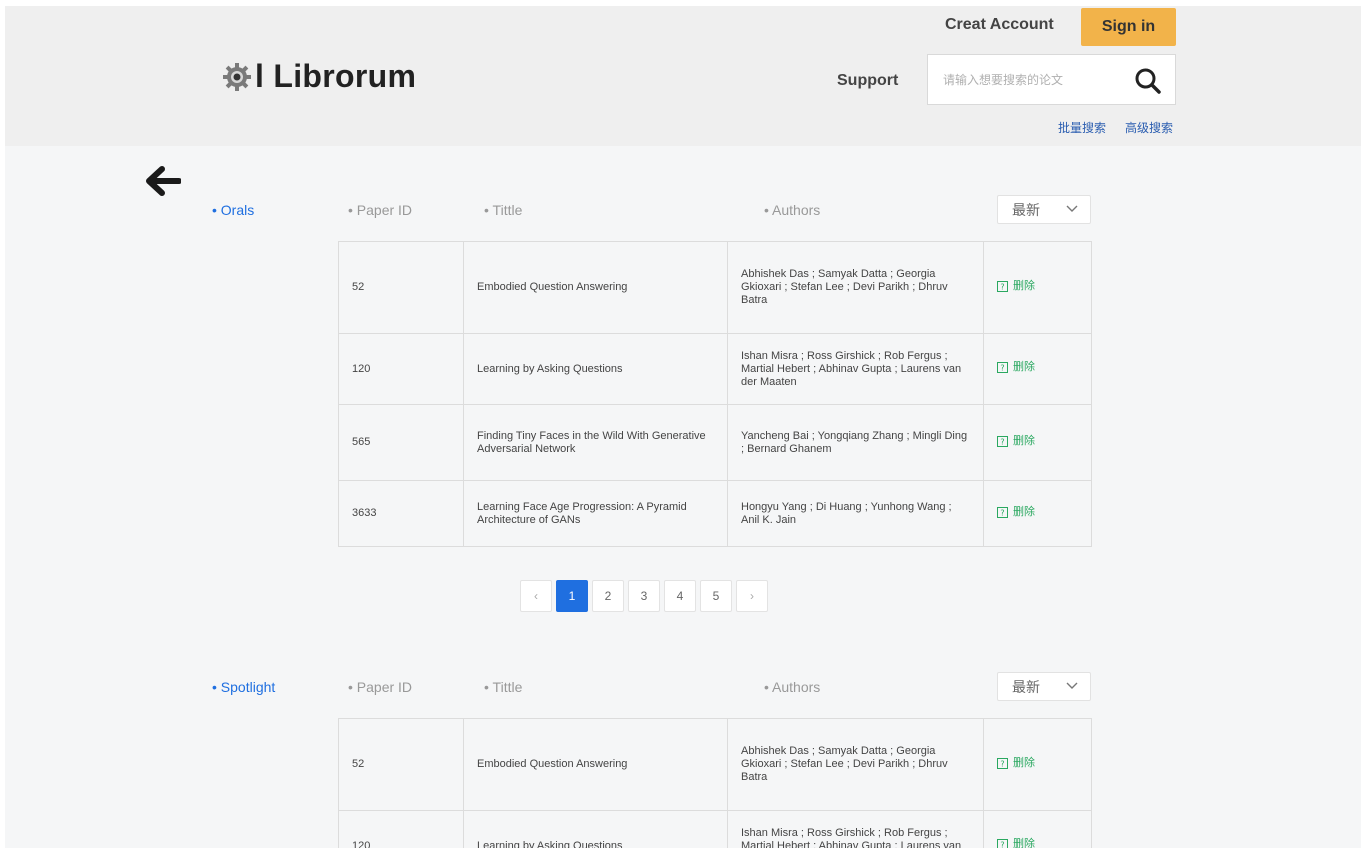 The width and height of the screenshot is (1366, 848). What do you see at coordinates (680, 596) in the screenshot?
I see `page-button-4: 4` at bounding box center [680, 596].